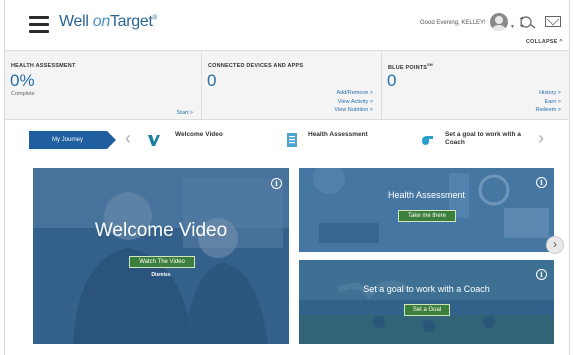 The height and width of the screenshot is (355, 574). I want to click on health-assessment-value: 0%, so click(22, 80).